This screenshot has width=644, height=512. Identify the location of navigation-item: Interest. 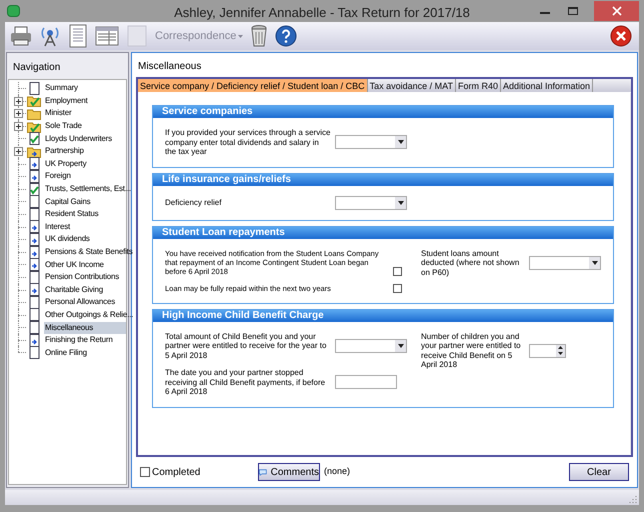
(58, 226).